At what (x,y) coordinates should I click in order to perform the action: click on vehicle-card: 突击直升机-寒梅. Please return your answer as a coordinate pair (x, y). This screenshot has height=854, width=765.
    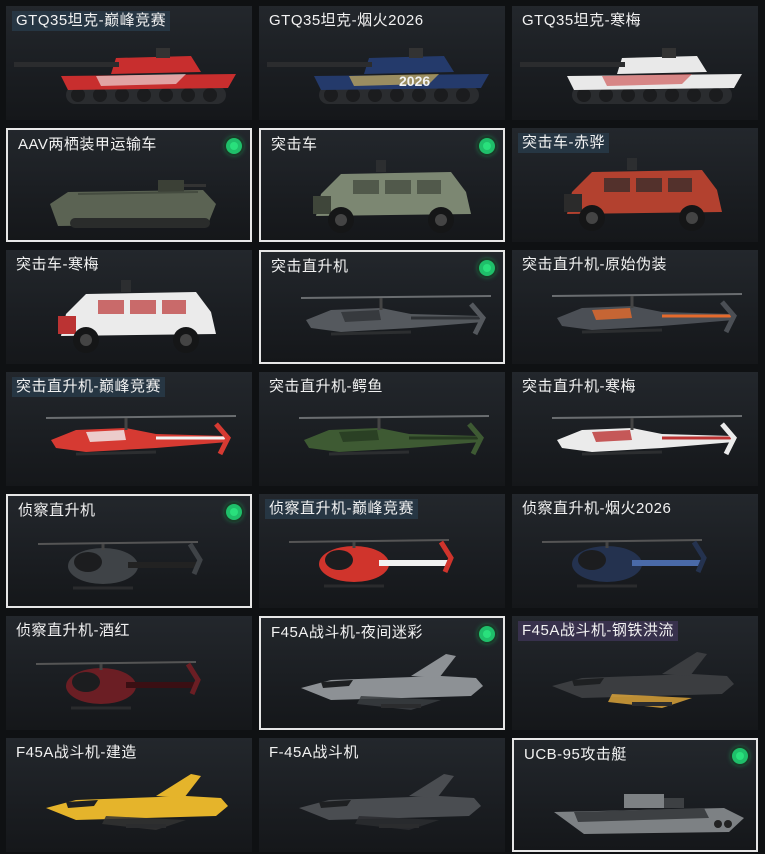
    Looking at the image, I should click on (635, 429).